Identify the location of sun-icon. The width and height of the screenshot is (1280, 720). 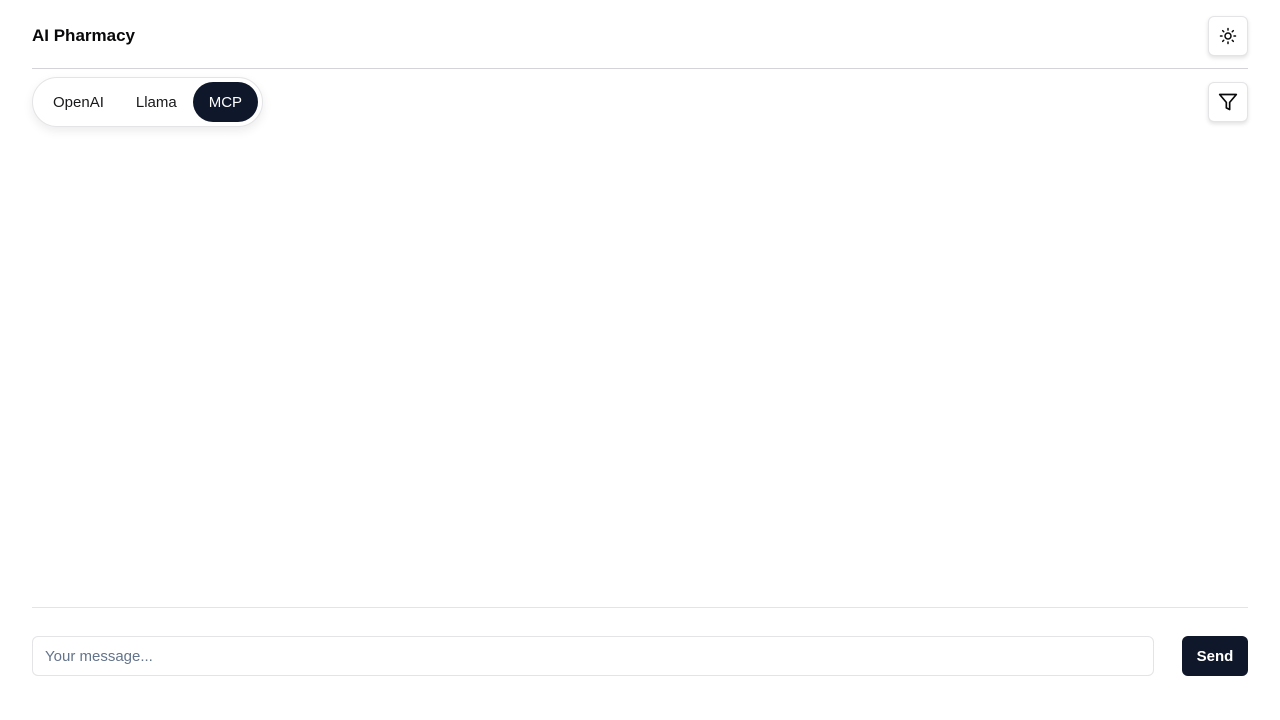
(1228, 36).